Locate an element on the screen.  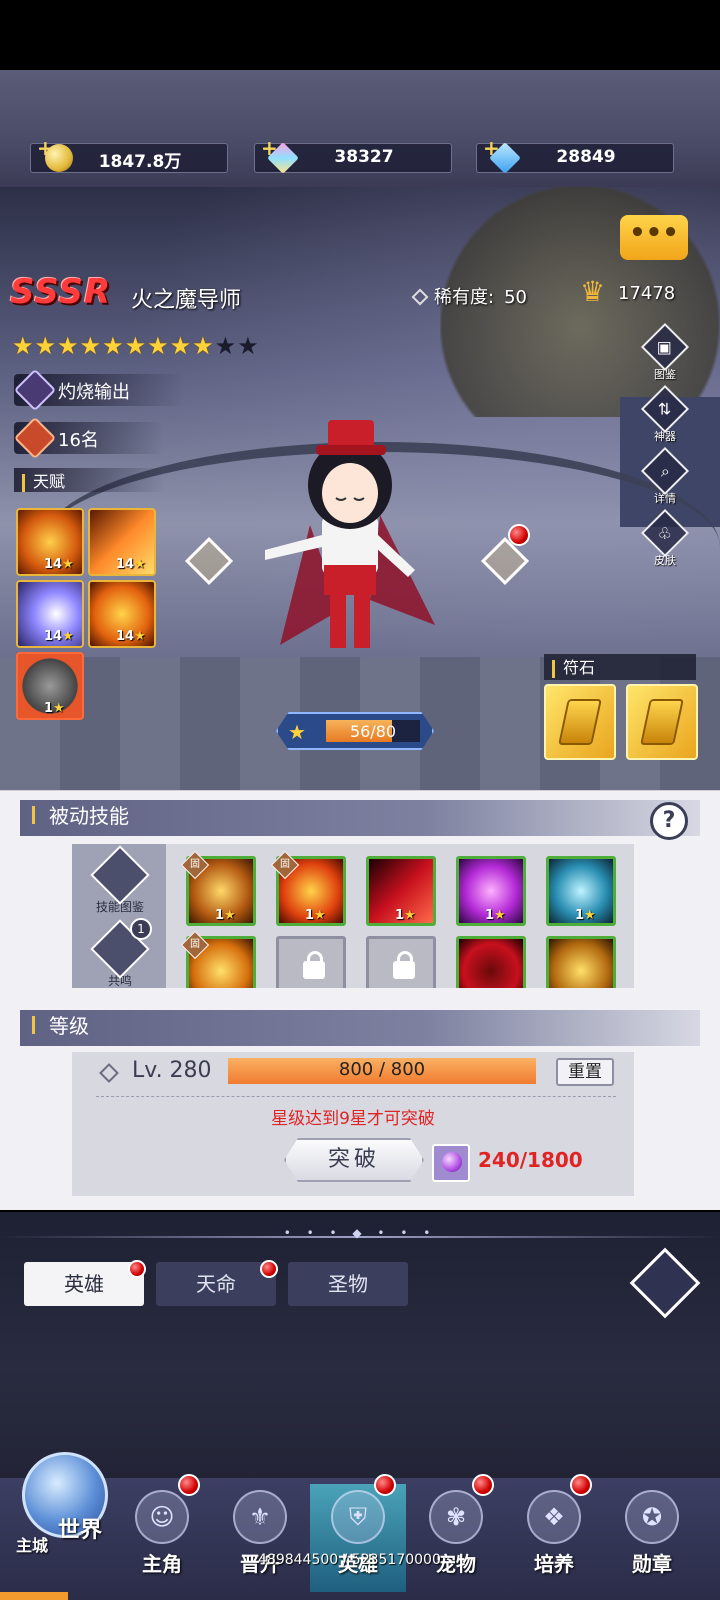
rarity-value: 50 is located at coordinates (515, 297).